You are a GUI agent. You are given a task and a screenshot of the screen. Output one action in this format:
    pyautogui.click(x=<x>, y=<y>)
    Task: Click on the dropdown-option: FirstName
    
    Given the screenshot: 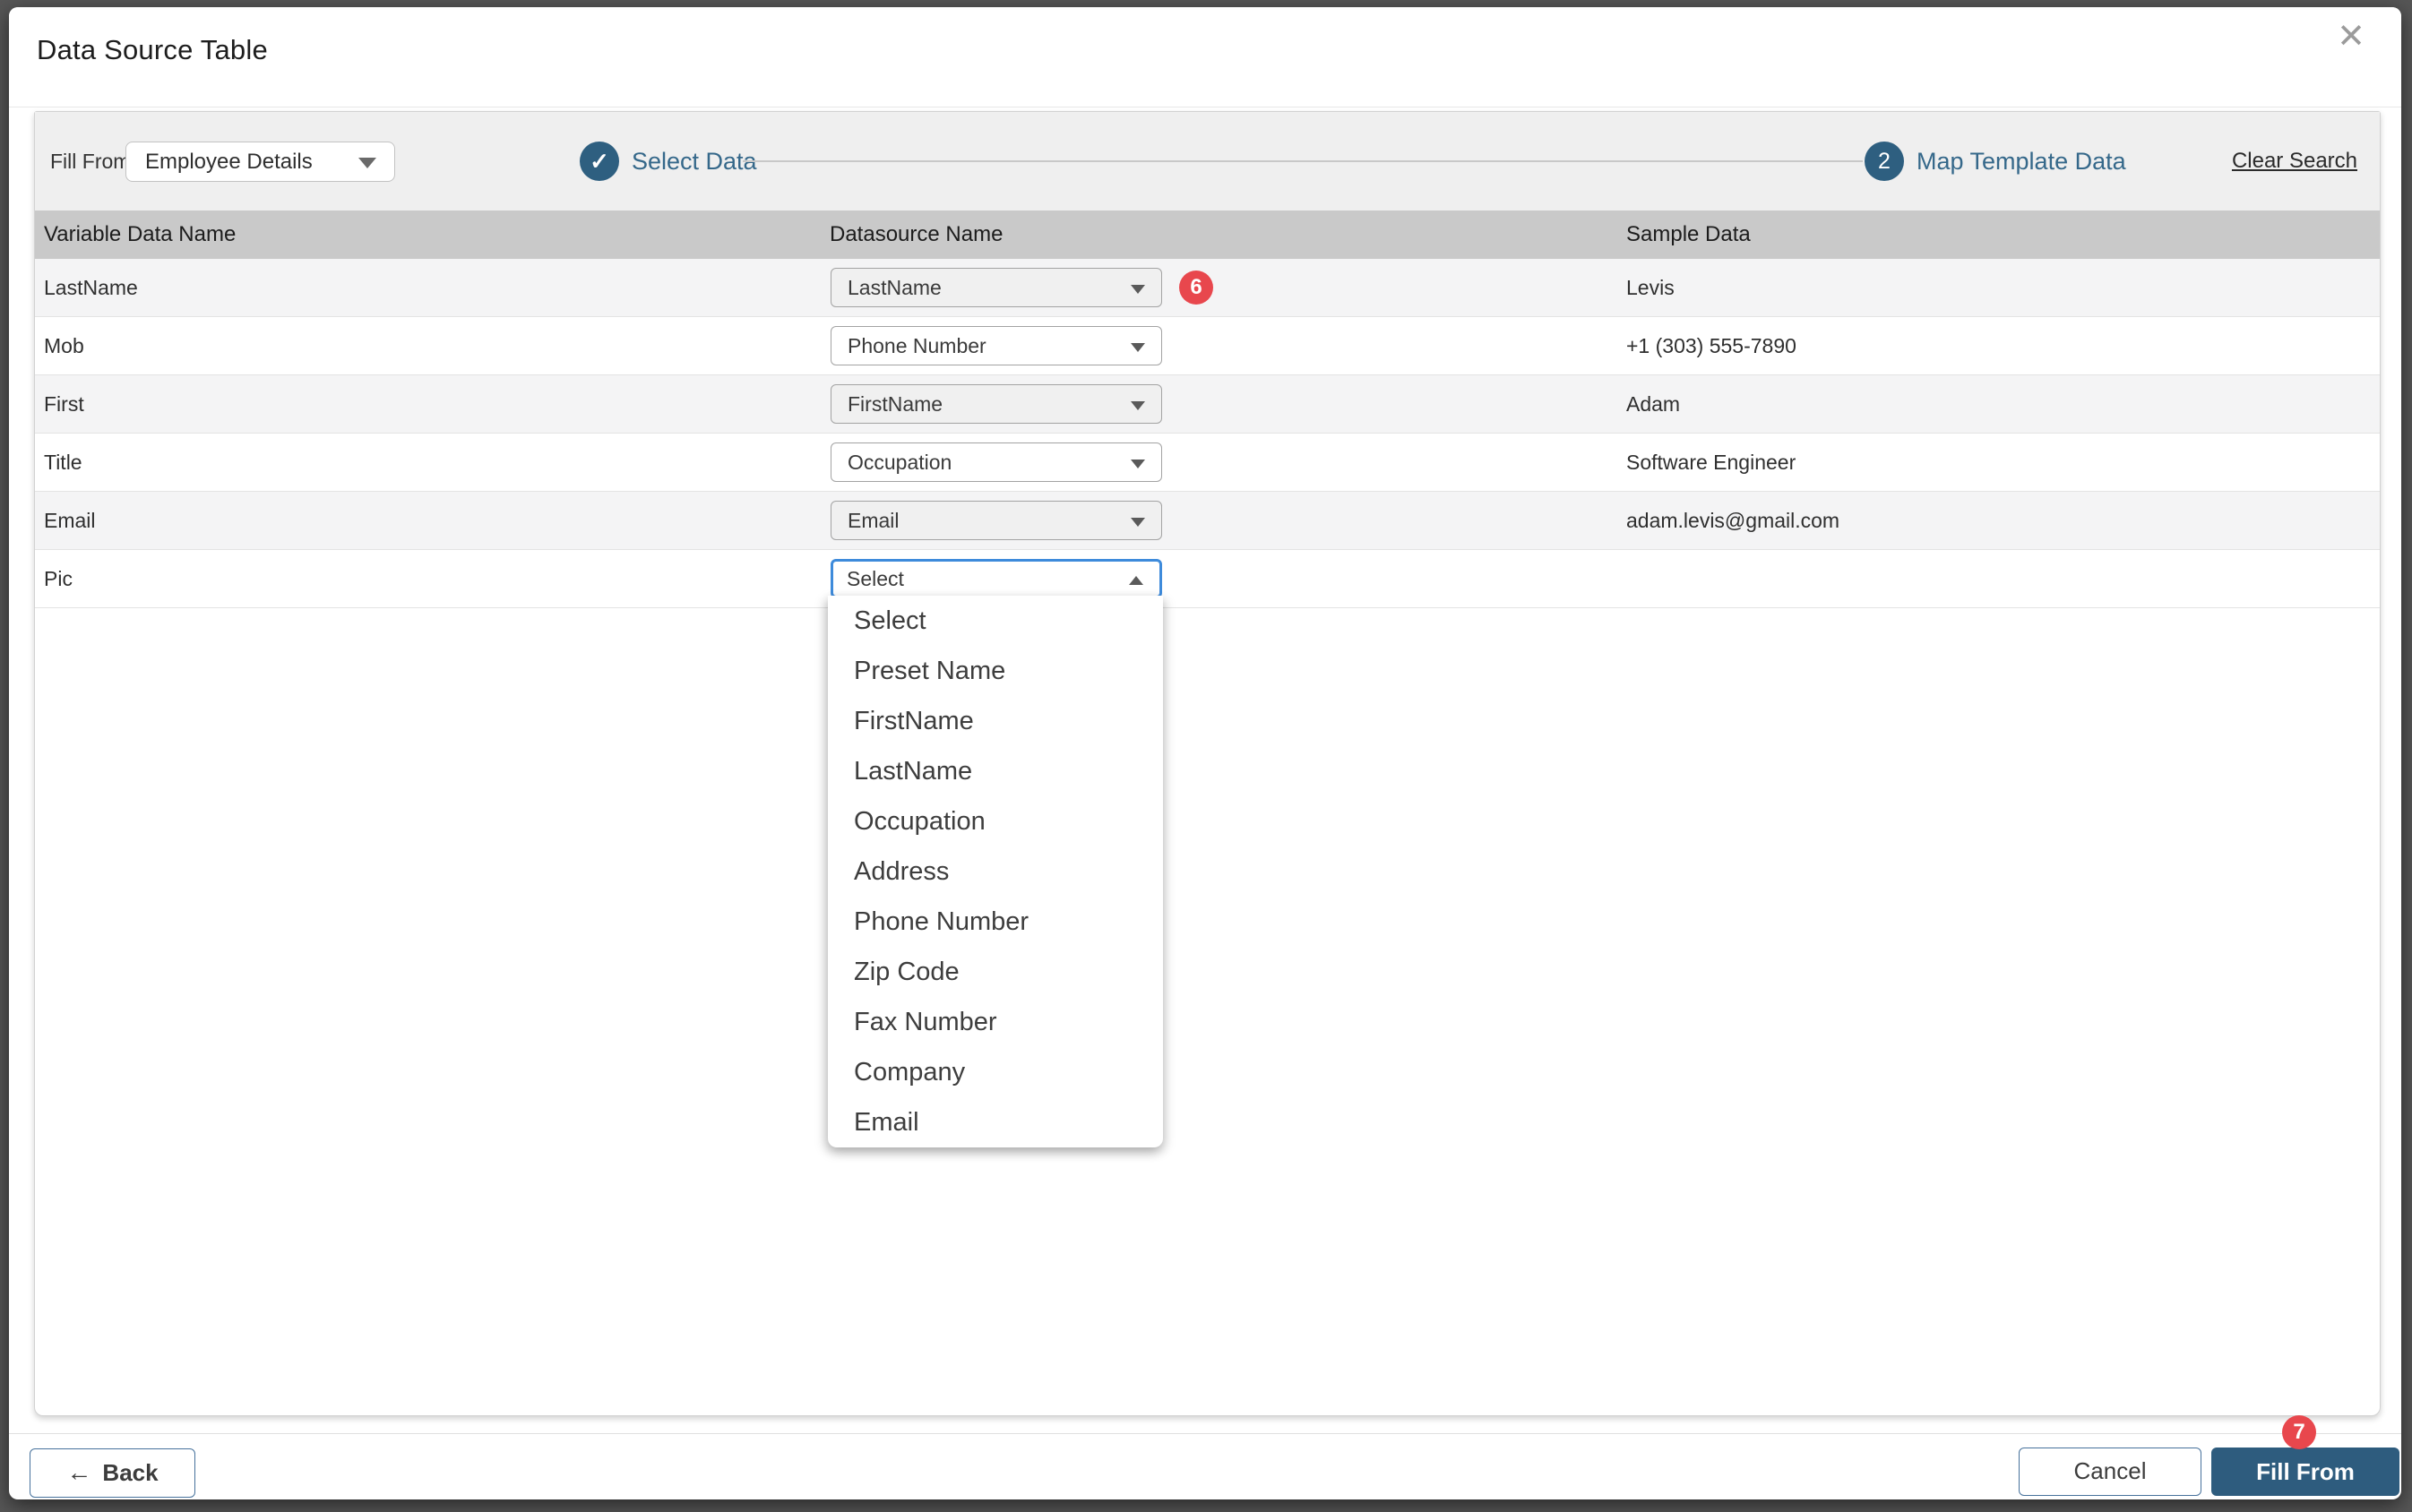 What is the action you would take?
    pyautogui.click(x=995, y=721)
    